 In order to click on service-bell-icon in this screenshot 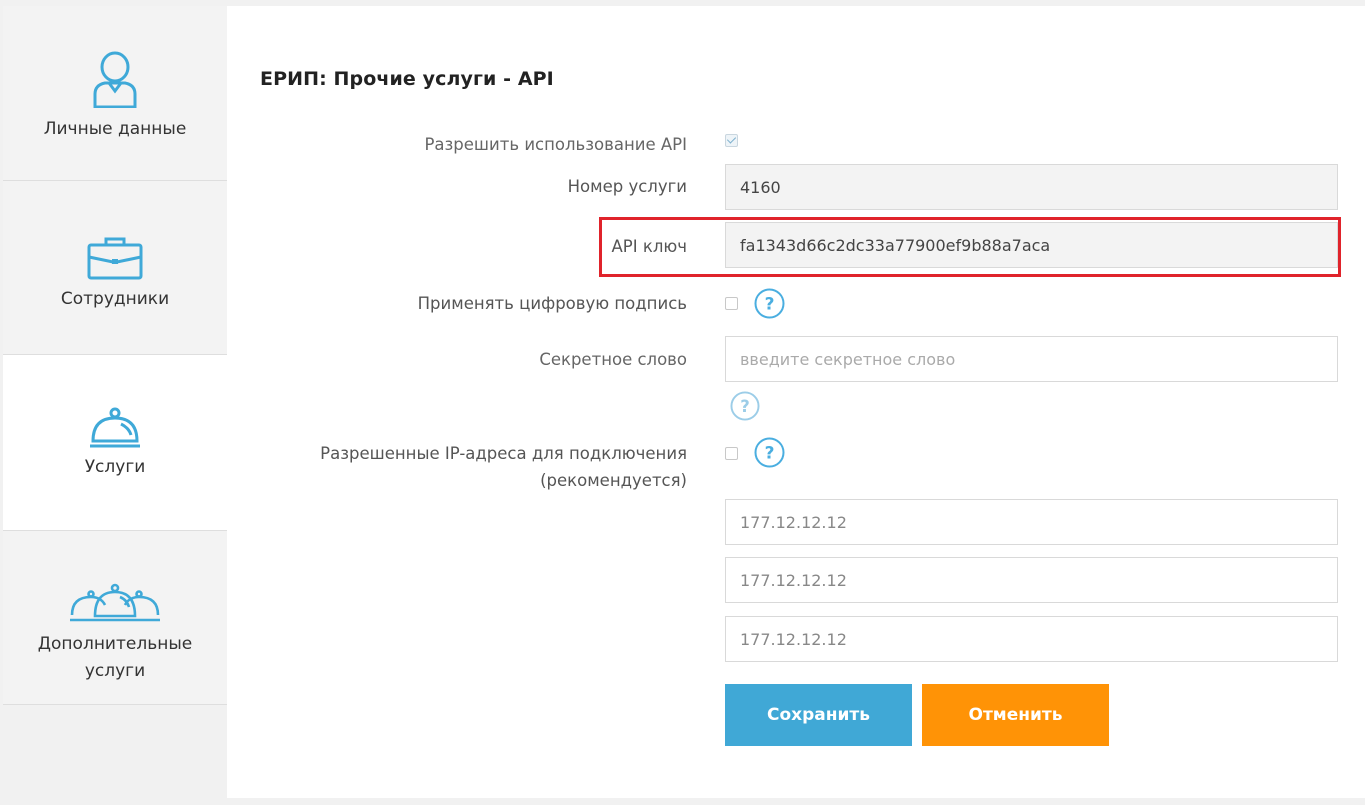, I will do `click(115, 427)`.